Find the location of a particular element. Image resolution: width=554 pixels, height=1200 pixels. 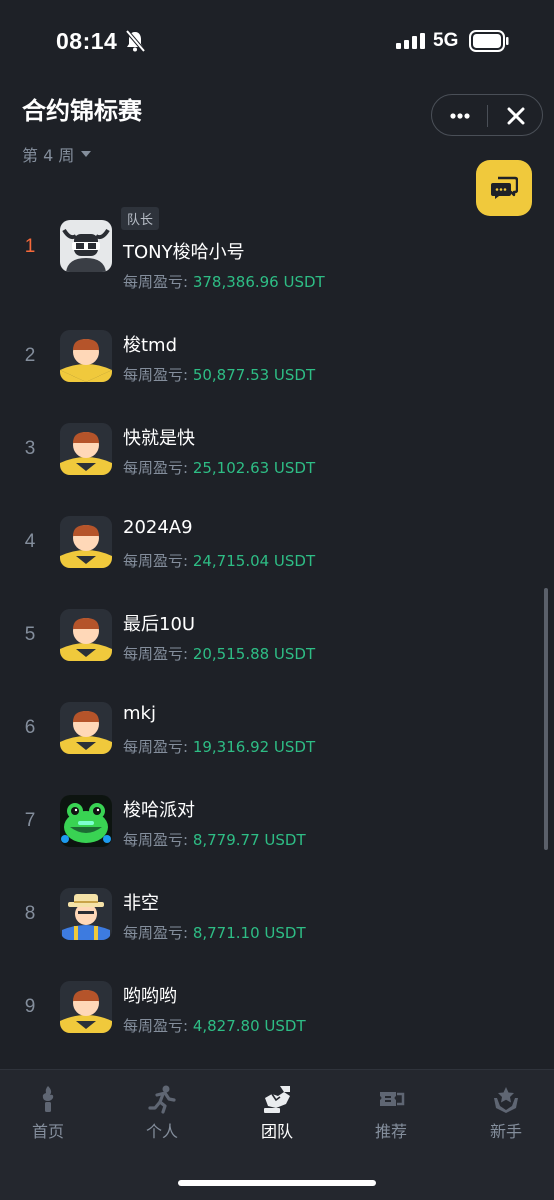

weekly-pnl: 每周盈亏: 25,102.63 USDT is located at coordinates (219, 468).